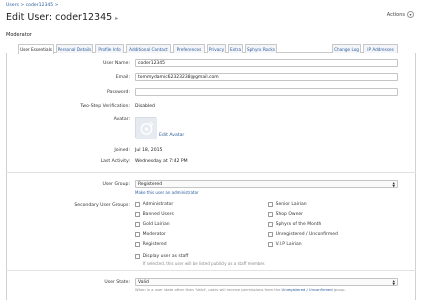 Image resolution: width=422 pixels, height=300 pixels. I want to click on email-input: tommydamic62323238@gmail.com, so click(266, 77).